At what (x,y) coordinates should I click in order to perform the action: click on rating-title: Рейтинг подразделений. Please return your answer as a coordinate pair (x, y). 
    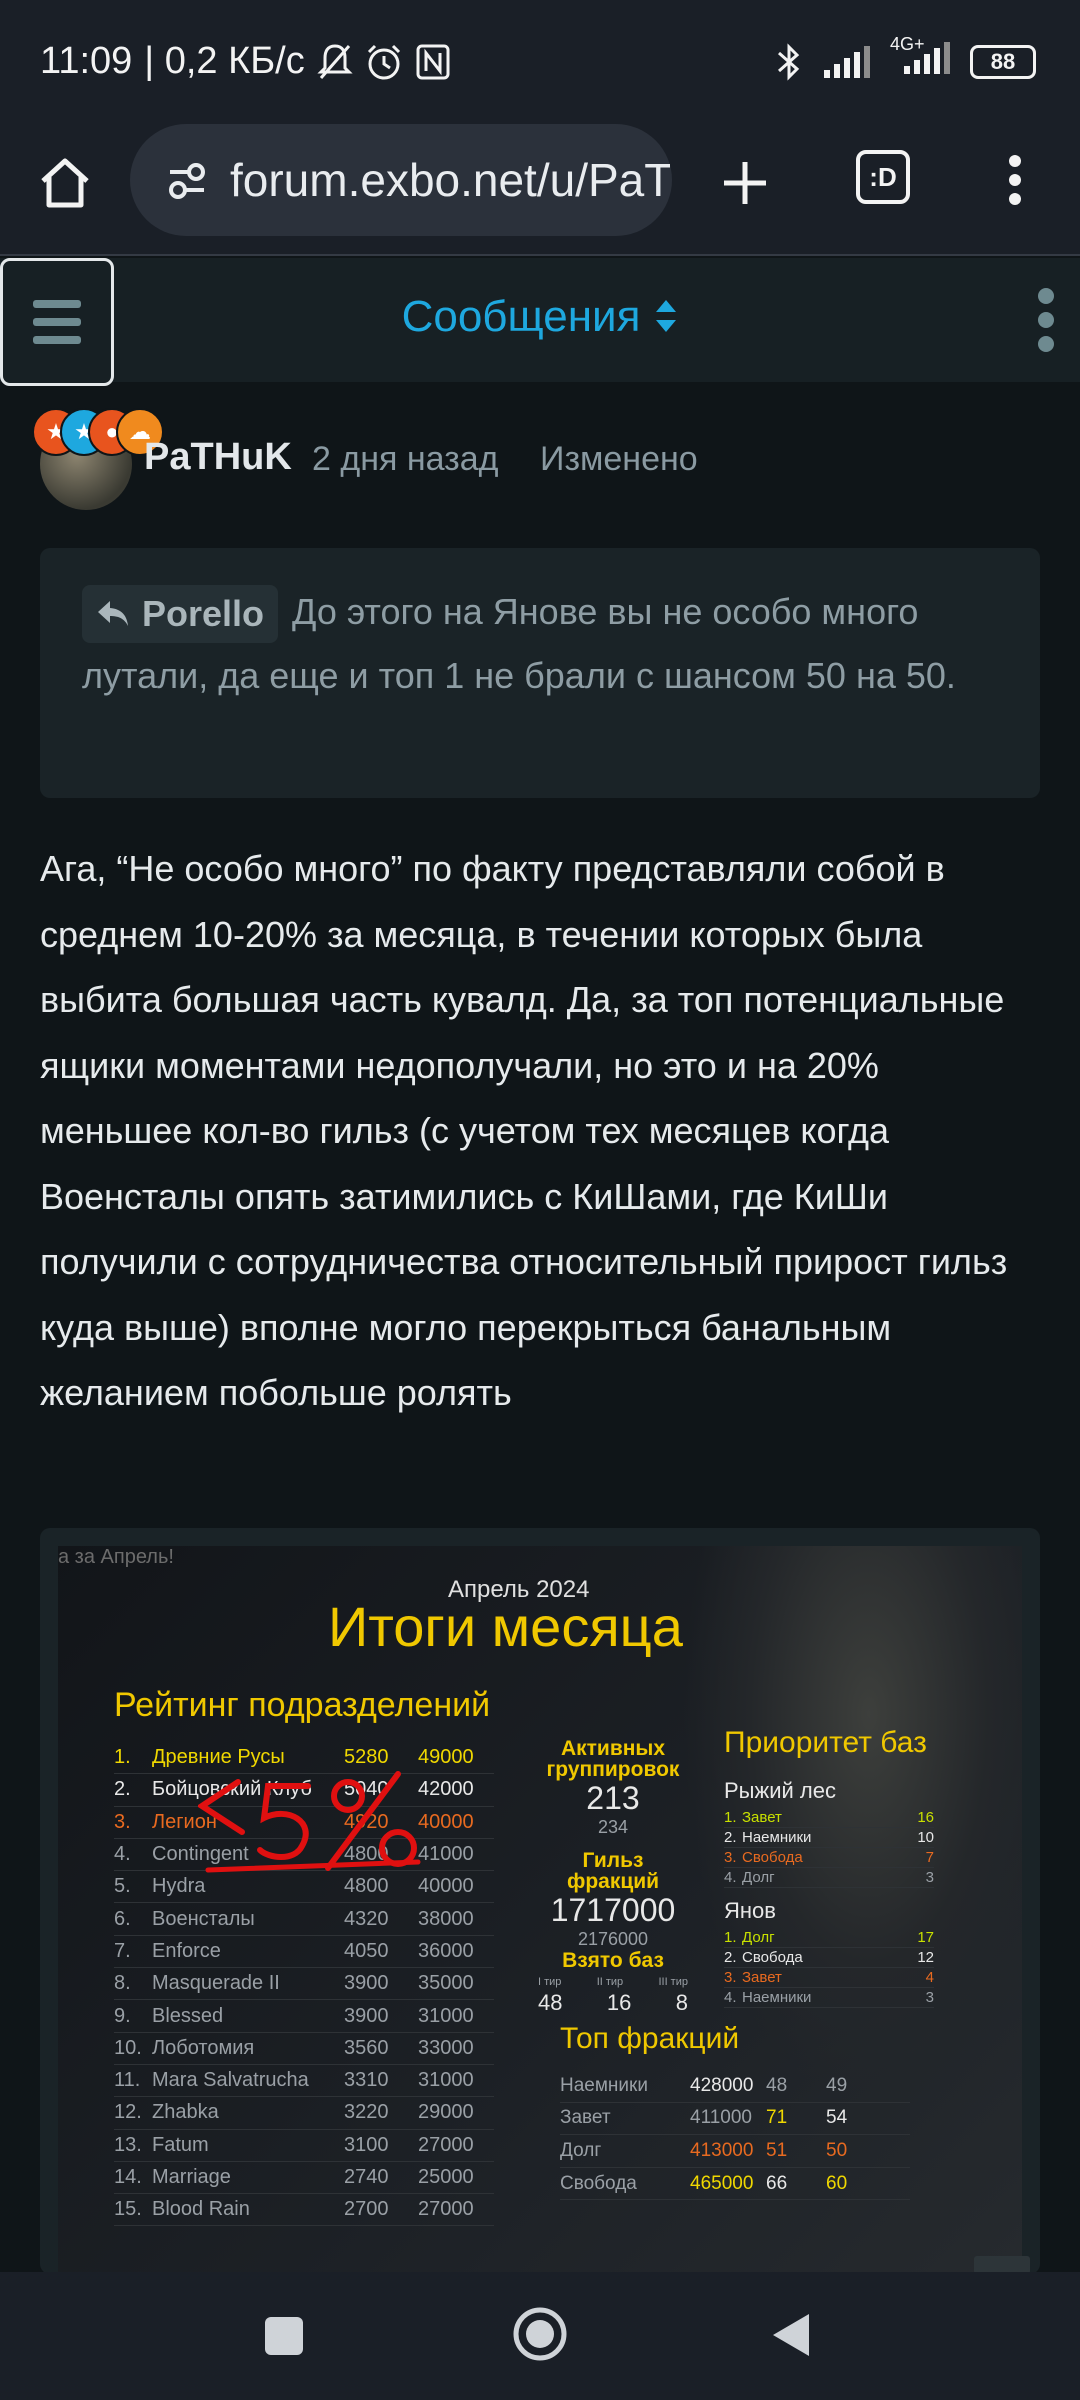
    Looking at the image, I should click on (302, 1705).